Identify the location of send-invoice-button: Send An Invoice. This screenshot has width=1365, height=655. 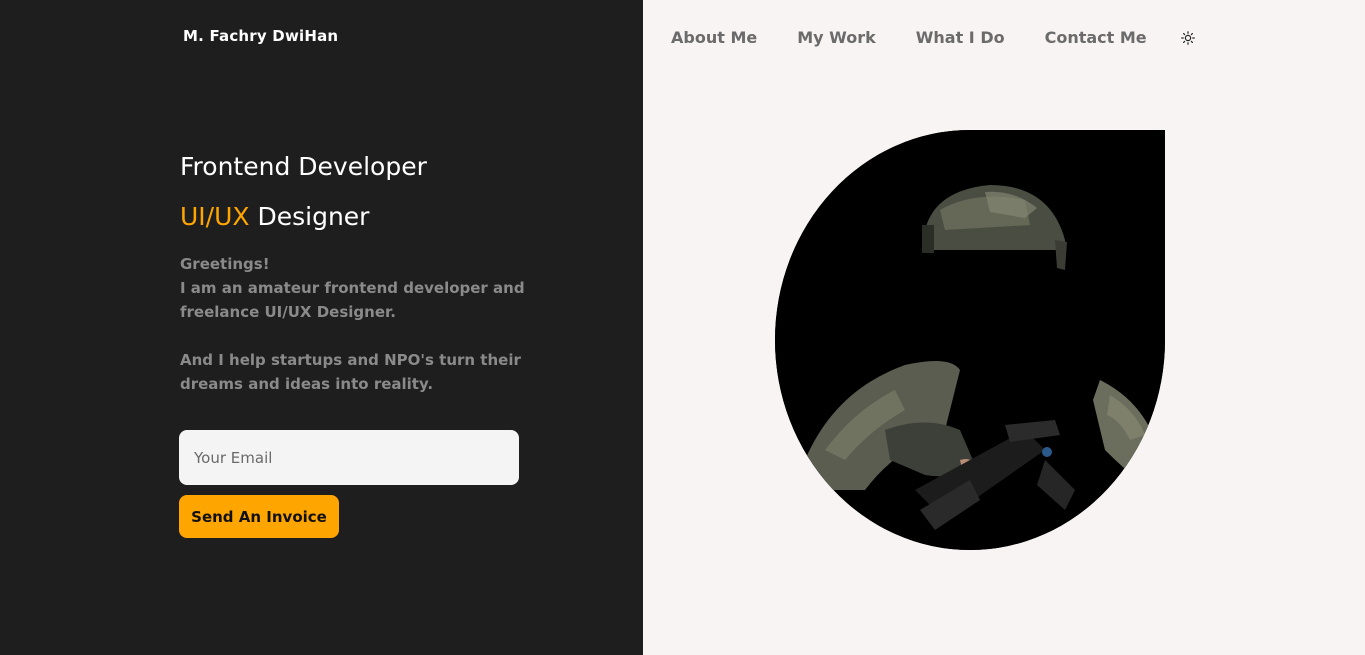
(259, 516).